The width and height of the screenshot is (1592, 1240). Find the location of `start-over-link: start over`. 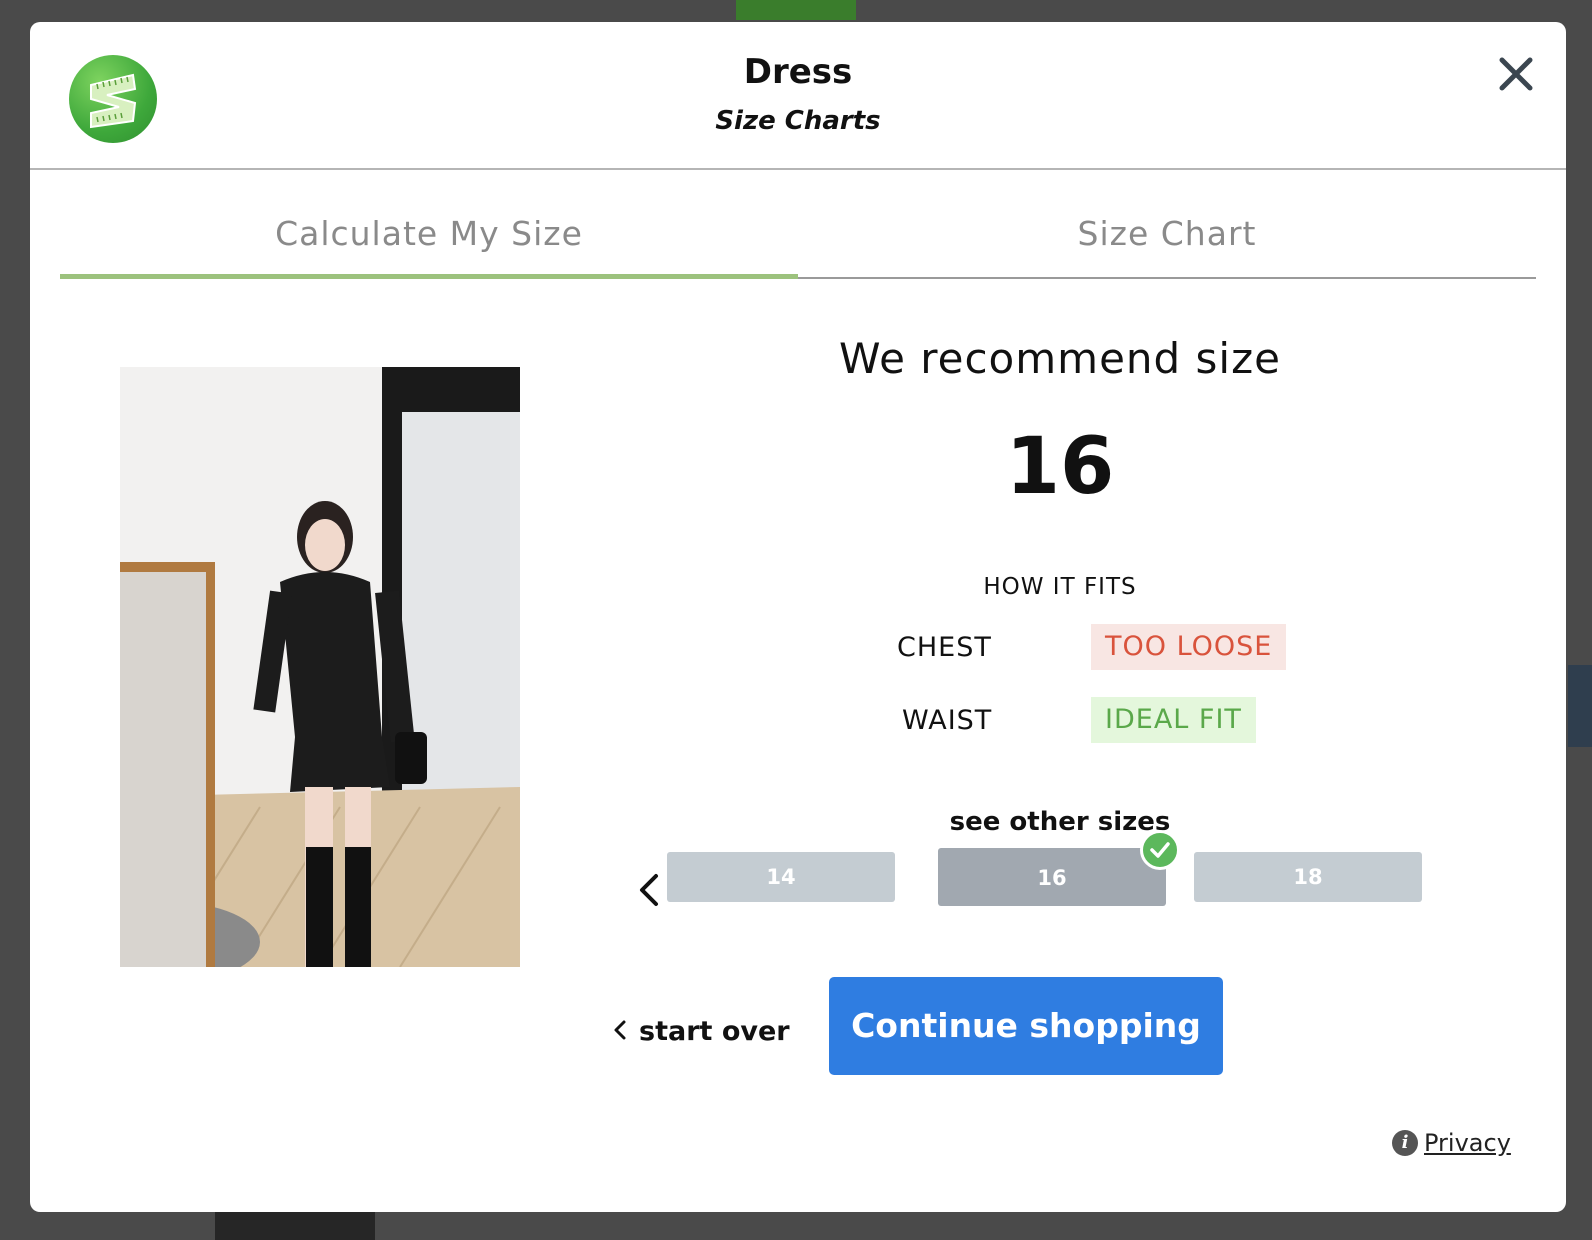

start-over-link: start over is located at coordinates (701, 1032).